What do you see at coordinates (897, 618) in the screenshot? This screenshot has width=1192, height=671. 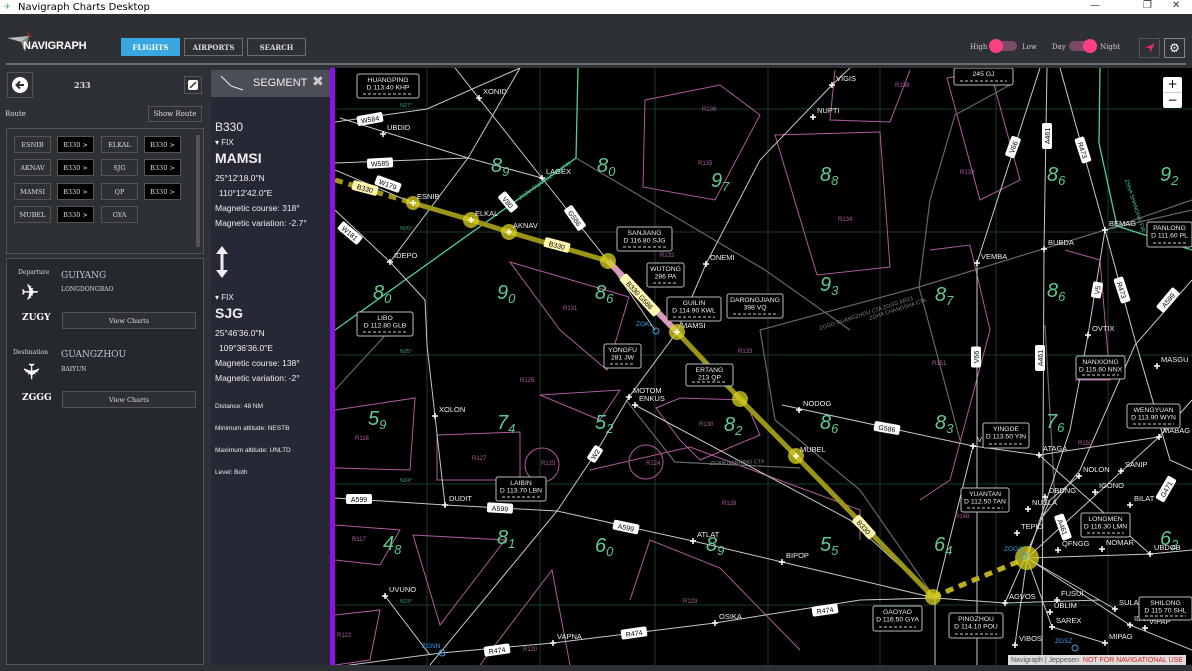 I see `navaid-box: GAOYAOD 116.50 GYA` at bounding box center [897, 618].